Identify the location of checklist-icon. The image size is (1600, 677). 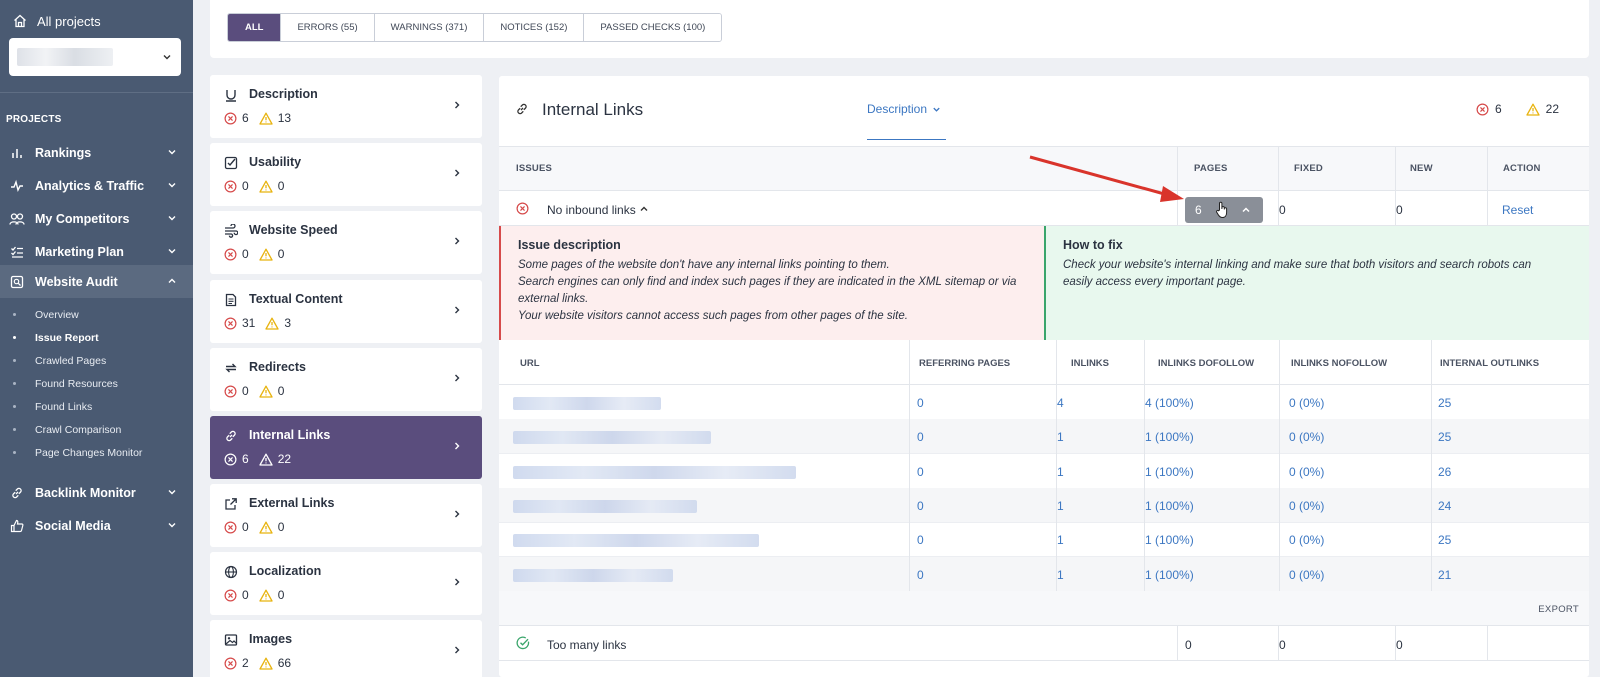
(17, 252).